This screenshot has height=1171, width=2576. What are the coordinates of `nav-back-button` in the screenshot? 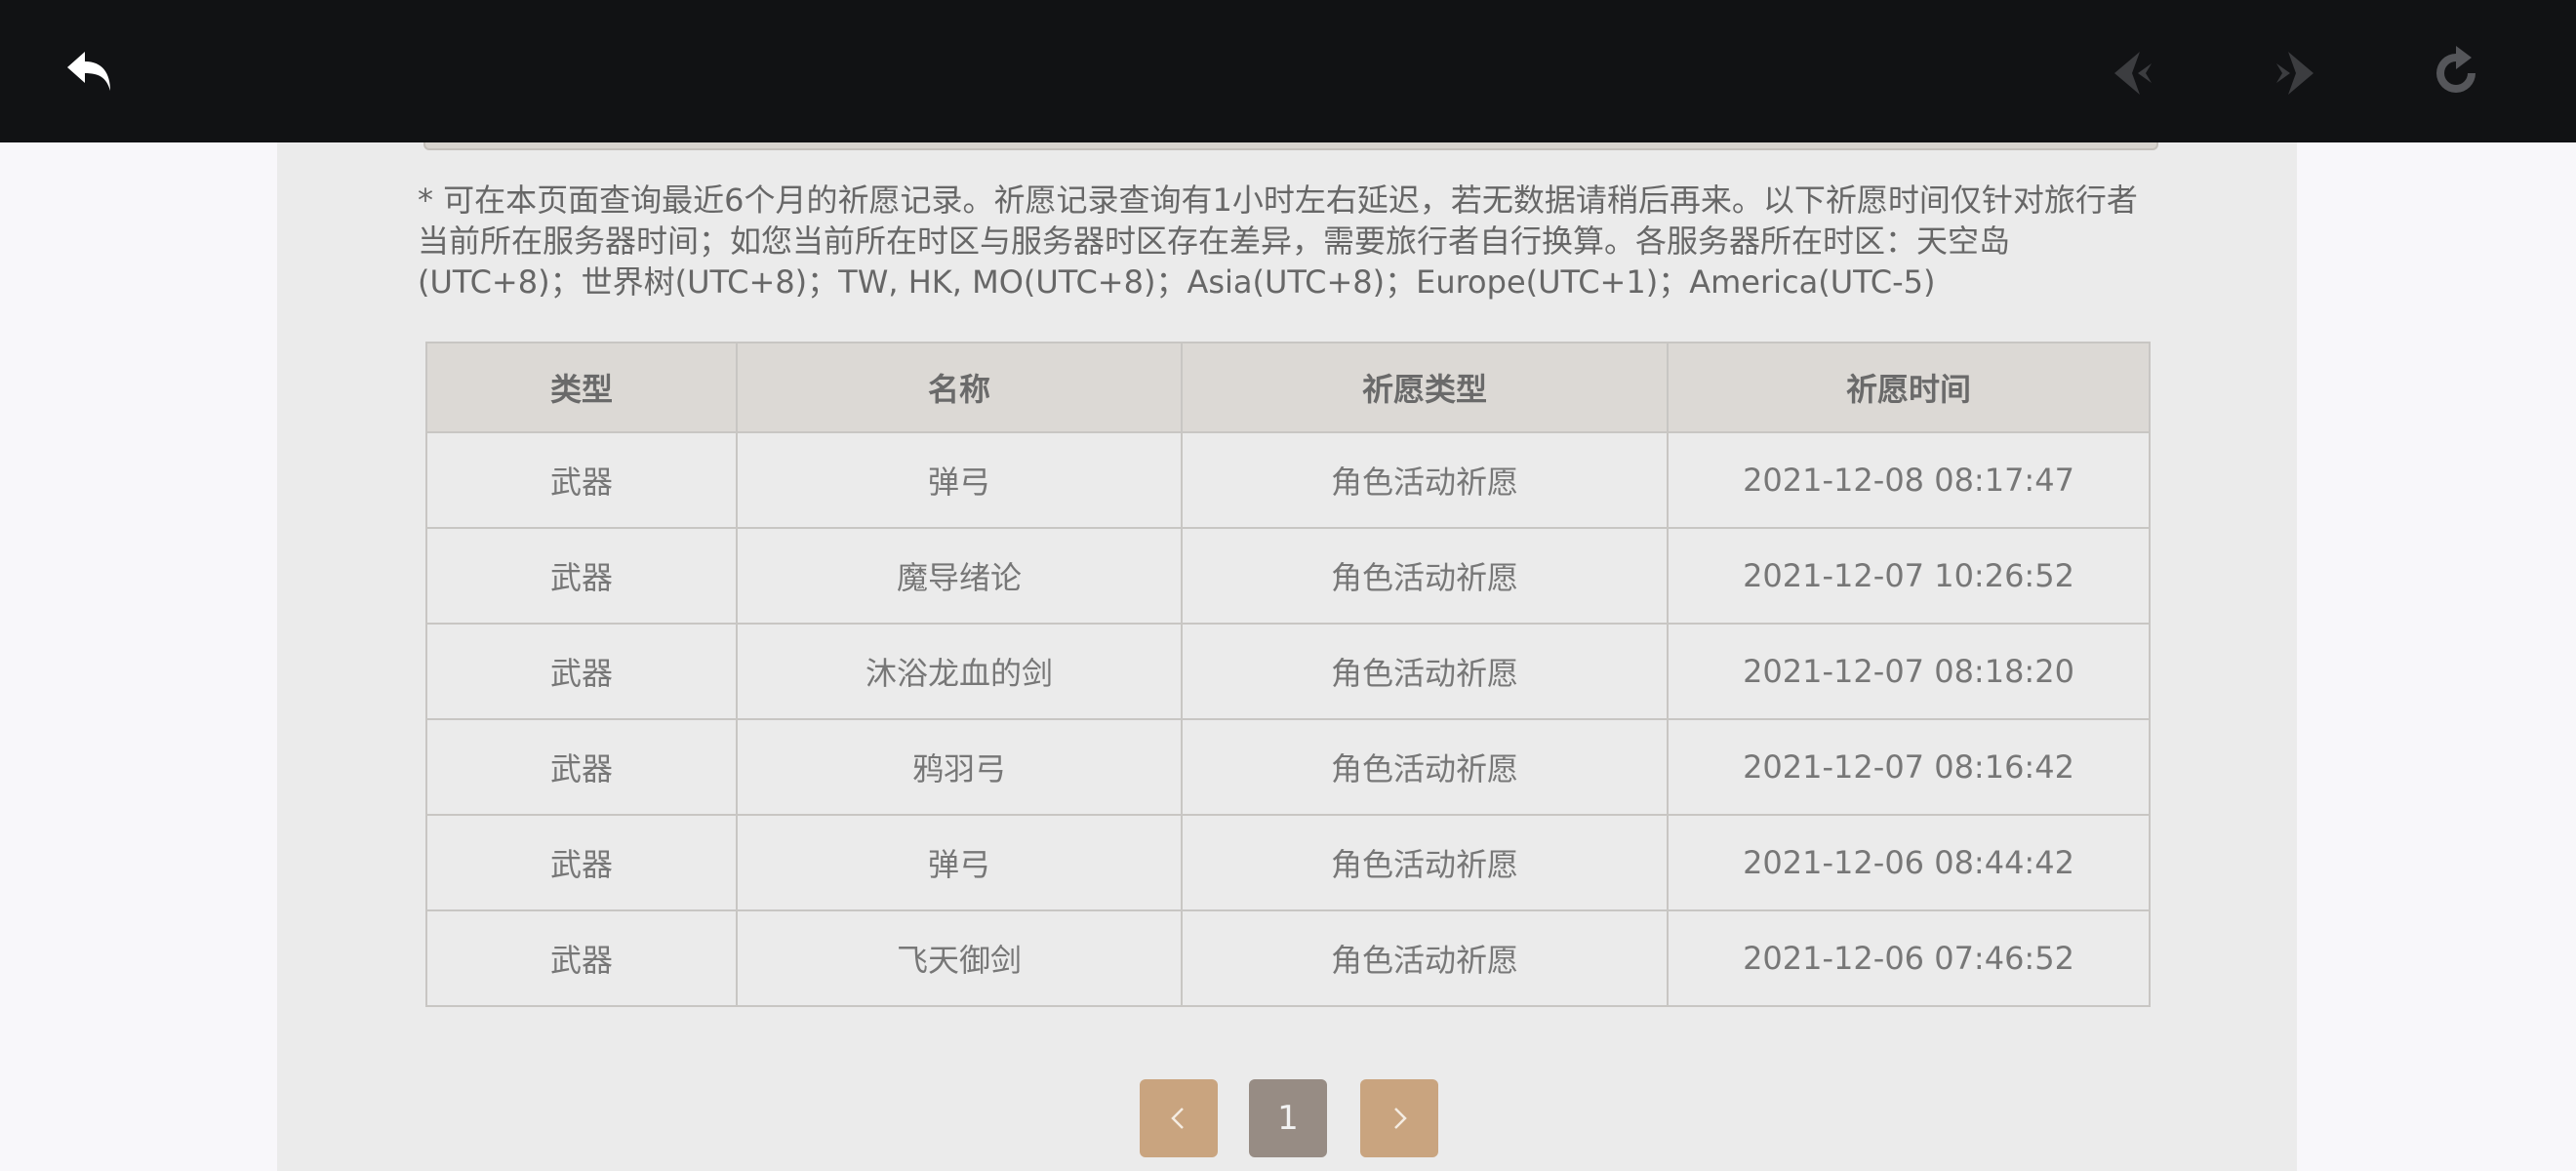 It's located at (2132, 73).